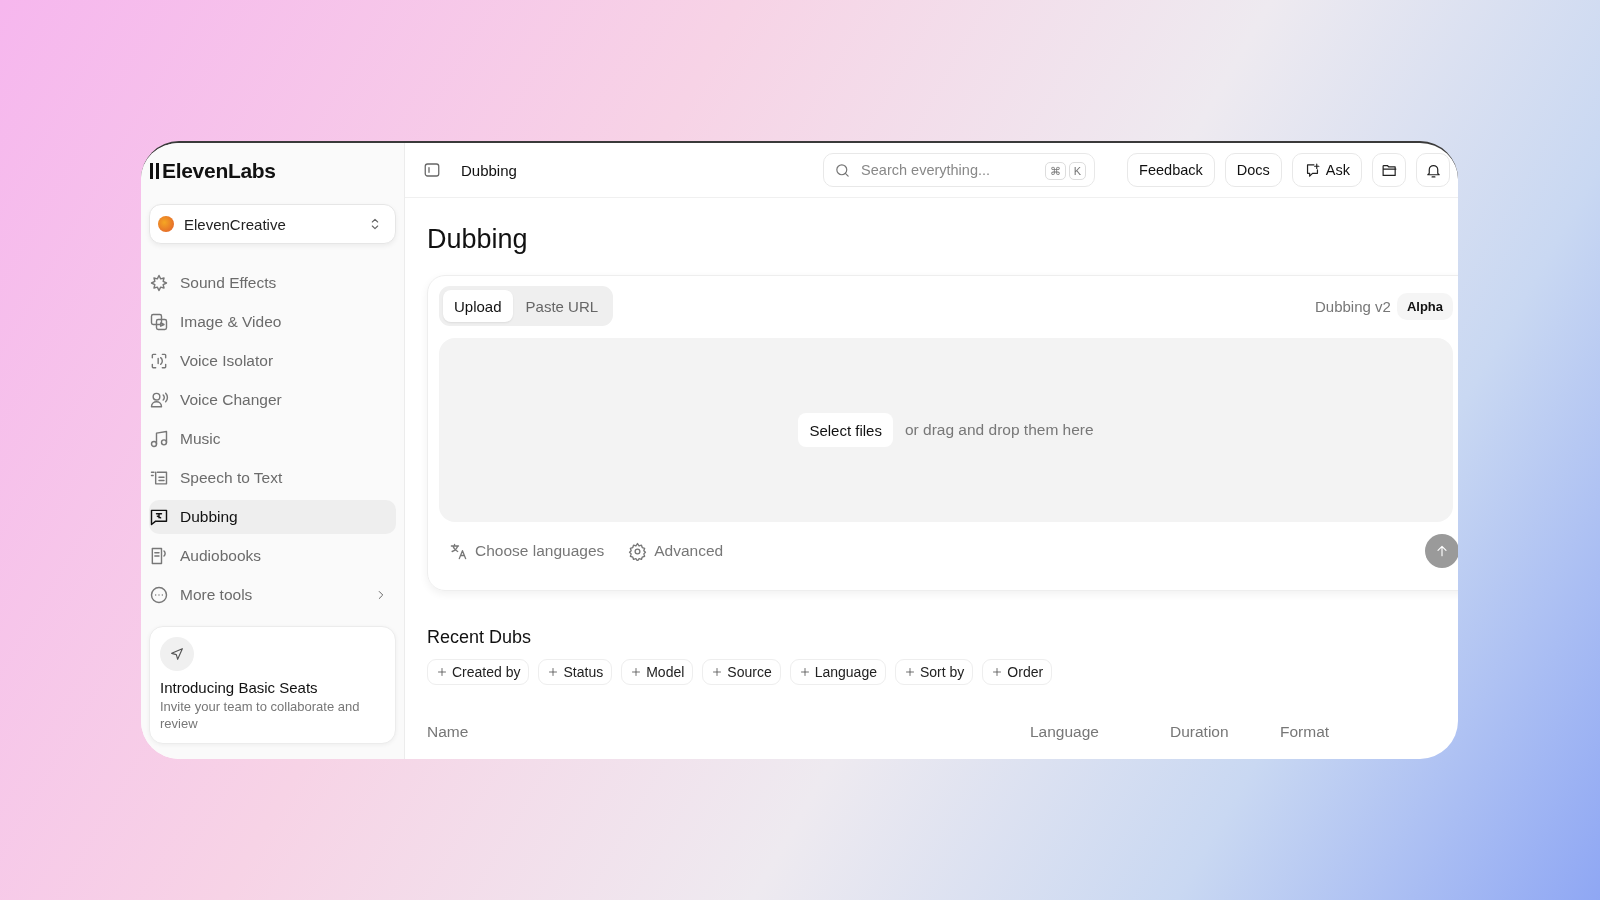 The width and height of the screenshot is (1600, 900). What do you see at coordinates (1017, 672) in the screenshot?
I see `filter-chip: Order` at bounding box center [1017, 672].